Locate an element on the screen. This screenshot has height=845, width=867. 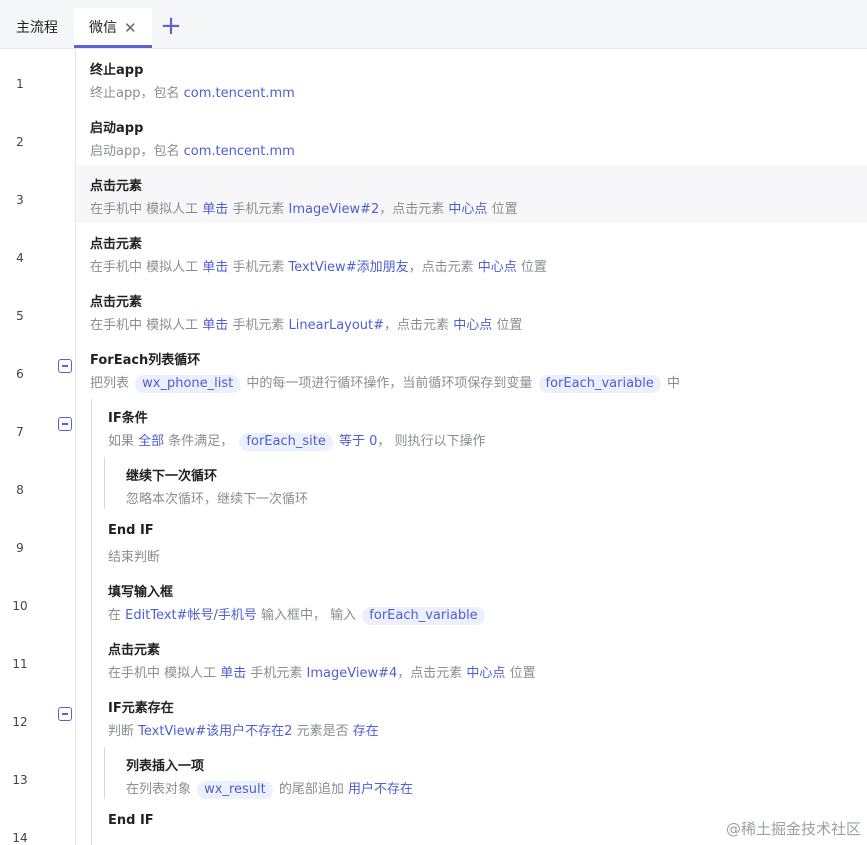
close-icon: ✕ is located at coordinates (130, 28).